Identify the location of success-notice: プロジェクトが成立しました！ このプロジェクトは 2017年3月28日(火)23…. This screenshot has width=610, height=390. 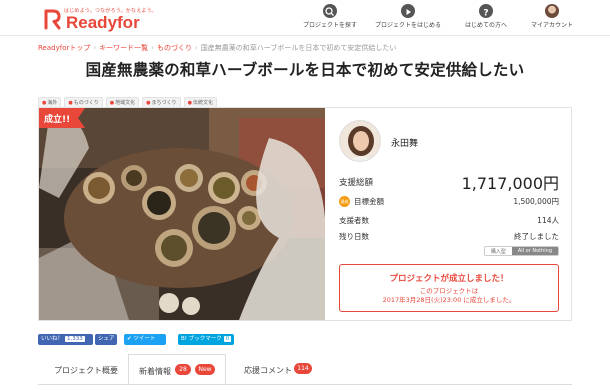
(449, 288).